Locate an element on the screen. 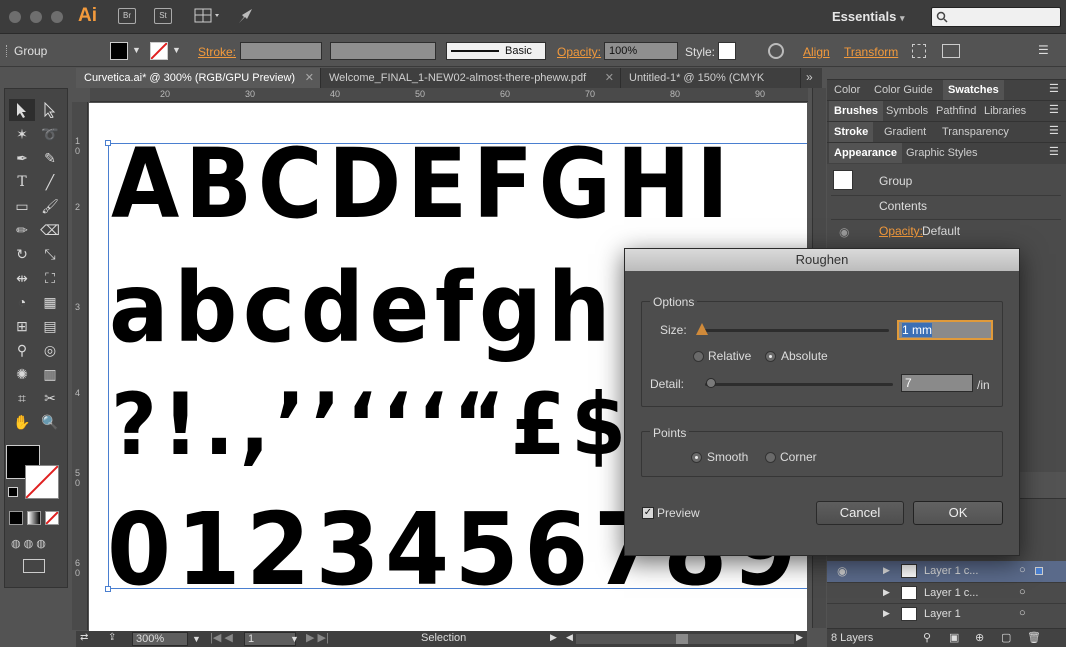 This screenshot has height=647, width=1066. layer-row: ▶ Layer 1 ○ is located at coordinates (946, 613).